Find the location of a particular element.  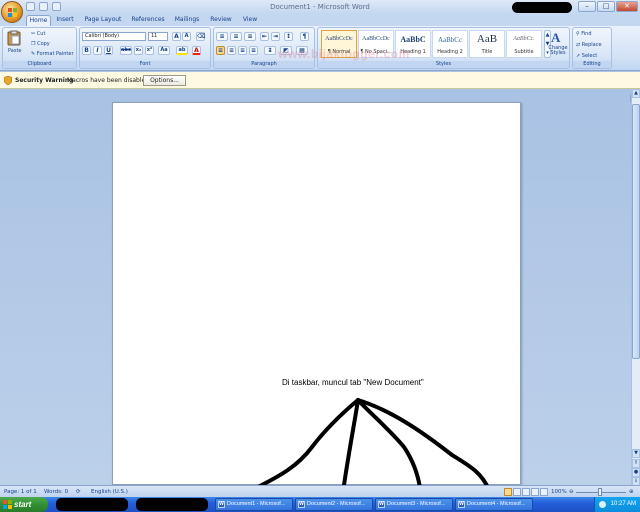

web-layout-icon is located at coordinates (526, 492).